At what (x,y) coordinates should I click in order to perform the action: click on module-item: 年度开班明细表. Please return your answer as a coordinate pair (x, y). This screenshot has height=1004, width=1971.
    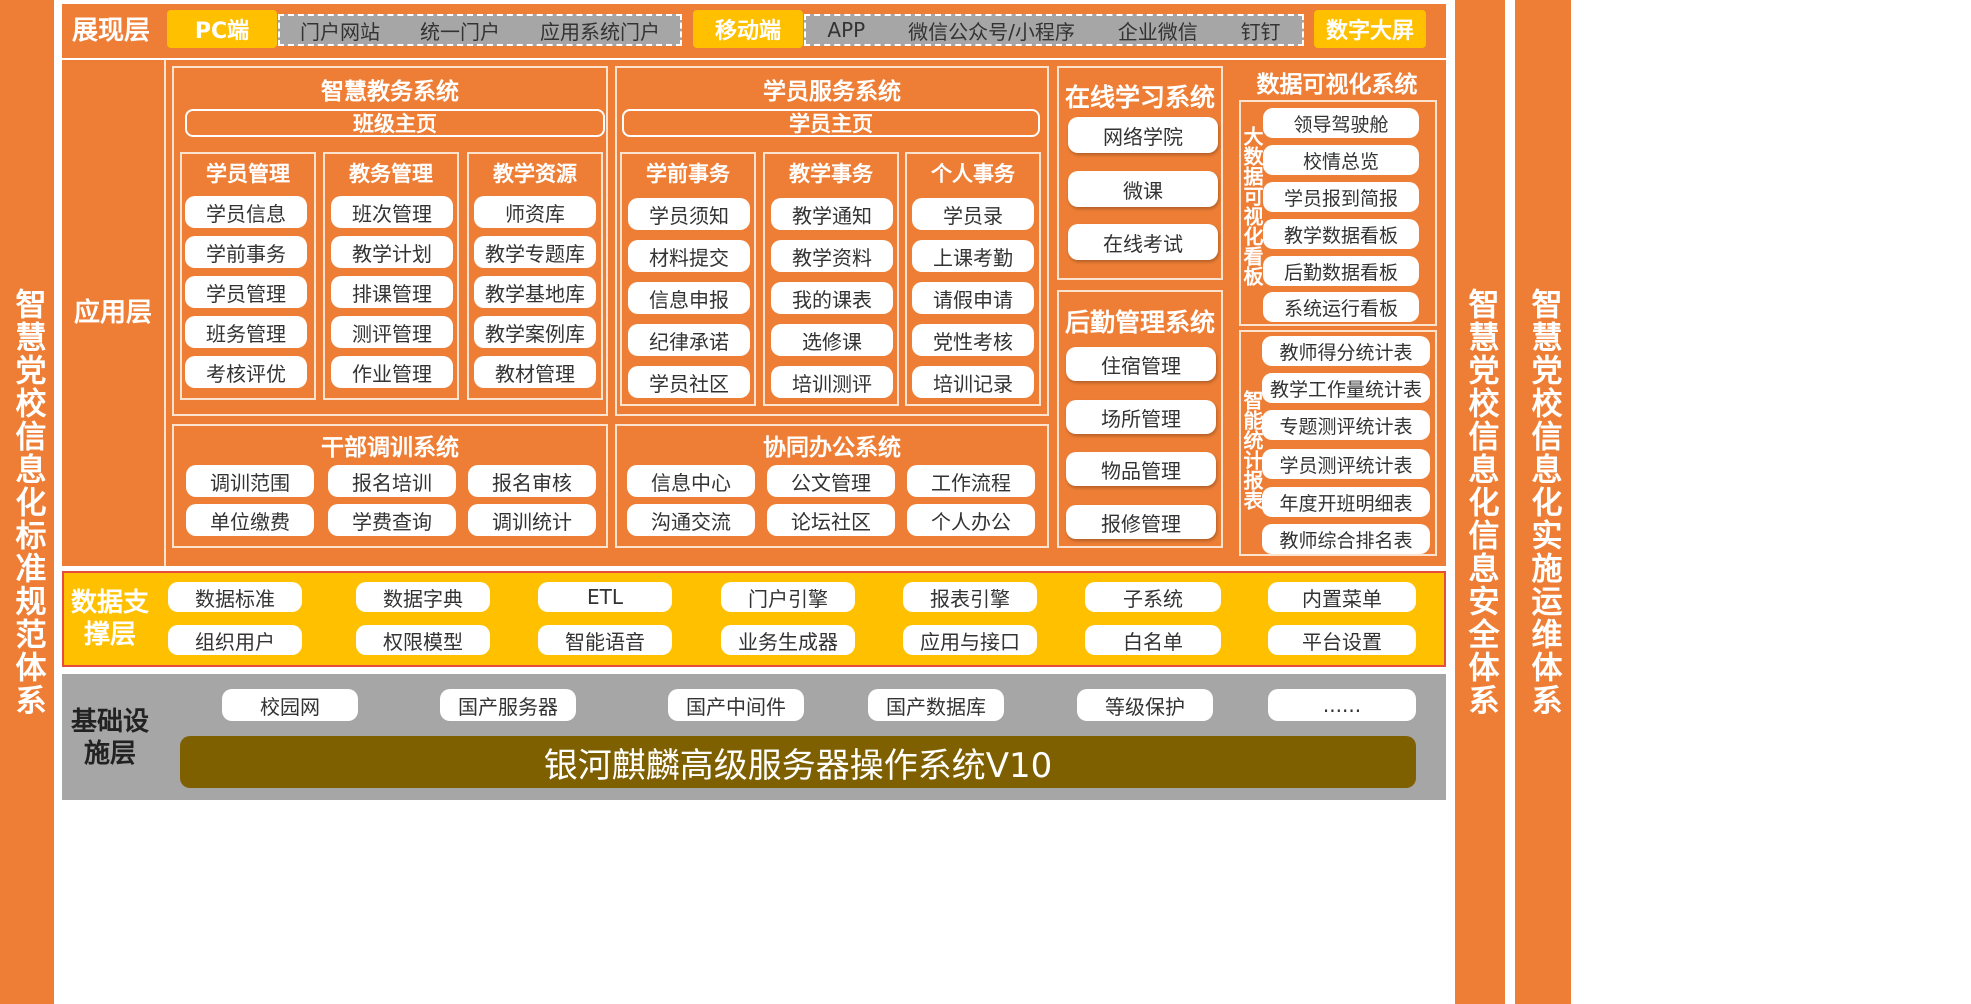
    Looking at the image, I should click on (1346, 502).